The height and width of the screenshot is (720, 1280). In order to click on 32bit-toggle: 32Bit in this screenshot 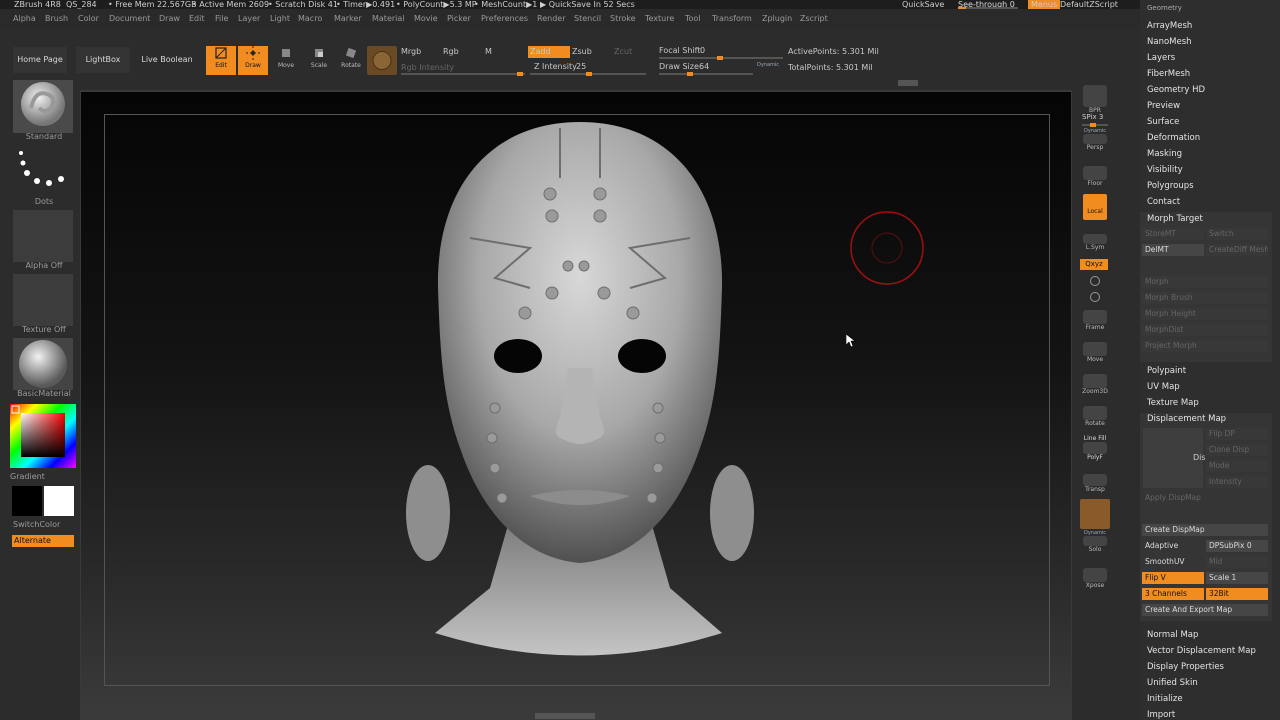, I will do `click(1237, 594)`.